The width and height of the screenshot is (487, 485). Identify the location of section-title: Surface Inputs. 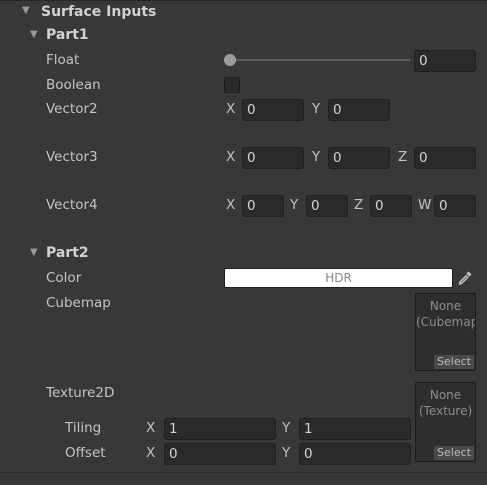
(99, 12).